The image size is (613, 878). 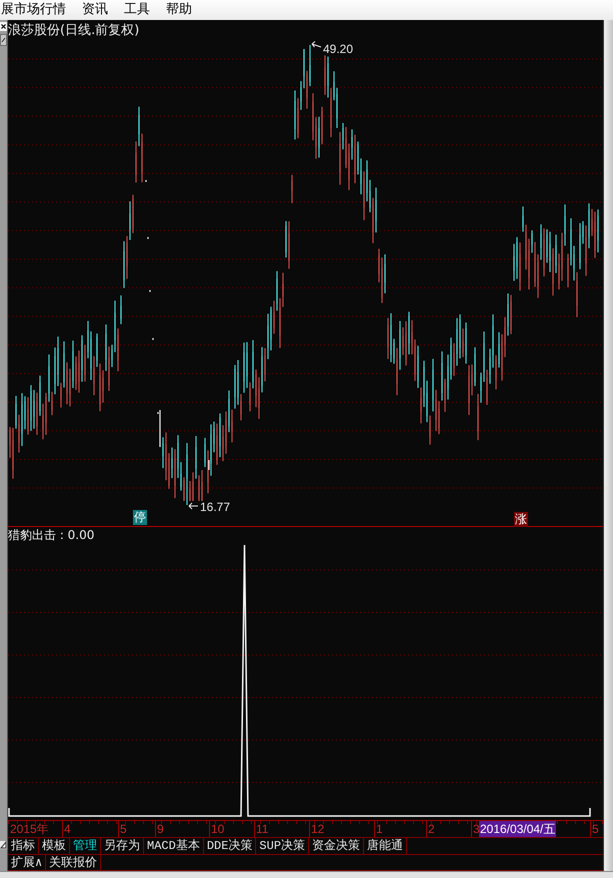 I want to click on date-axis-label: 12, so click(x=316, y=829).